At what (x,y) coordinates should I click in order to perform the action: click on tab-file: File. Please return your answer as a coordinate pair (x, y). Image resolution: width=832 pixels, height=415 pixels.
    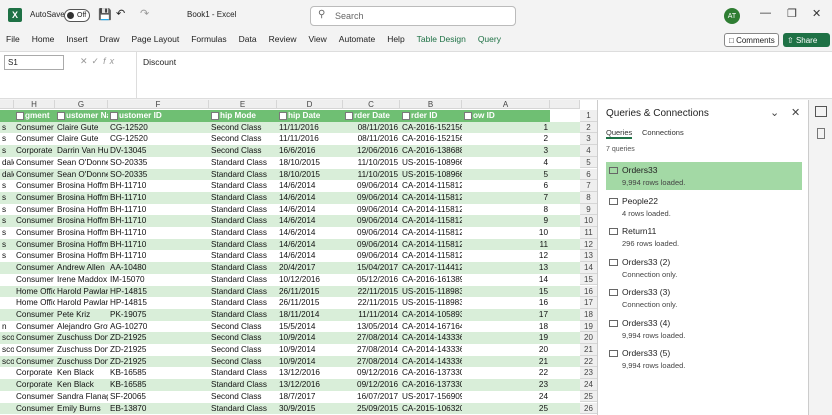
    Looking at the image, I should click on (13, 40).